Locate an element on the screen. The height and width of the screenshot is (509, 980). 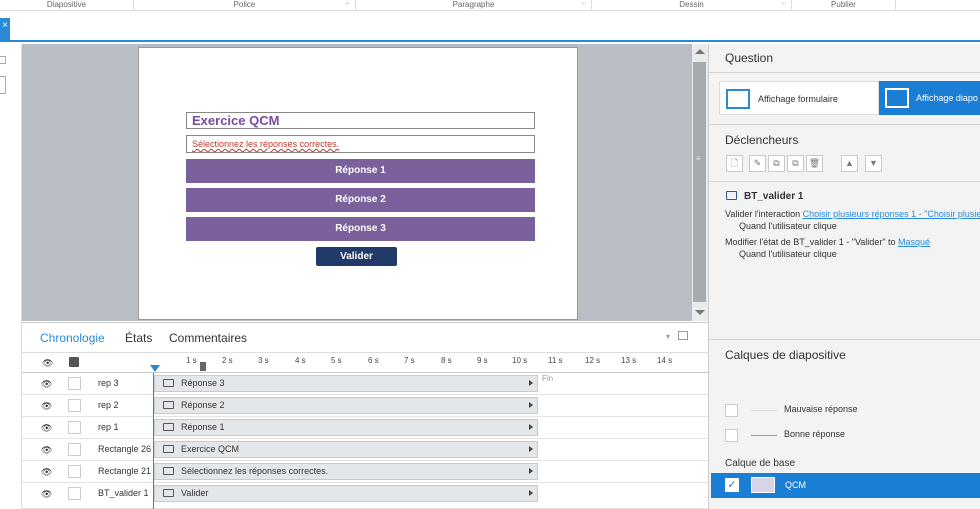
timeline-row: 👁 rep 3 Réponse 3 Fin is located at coordinates (365, 384).